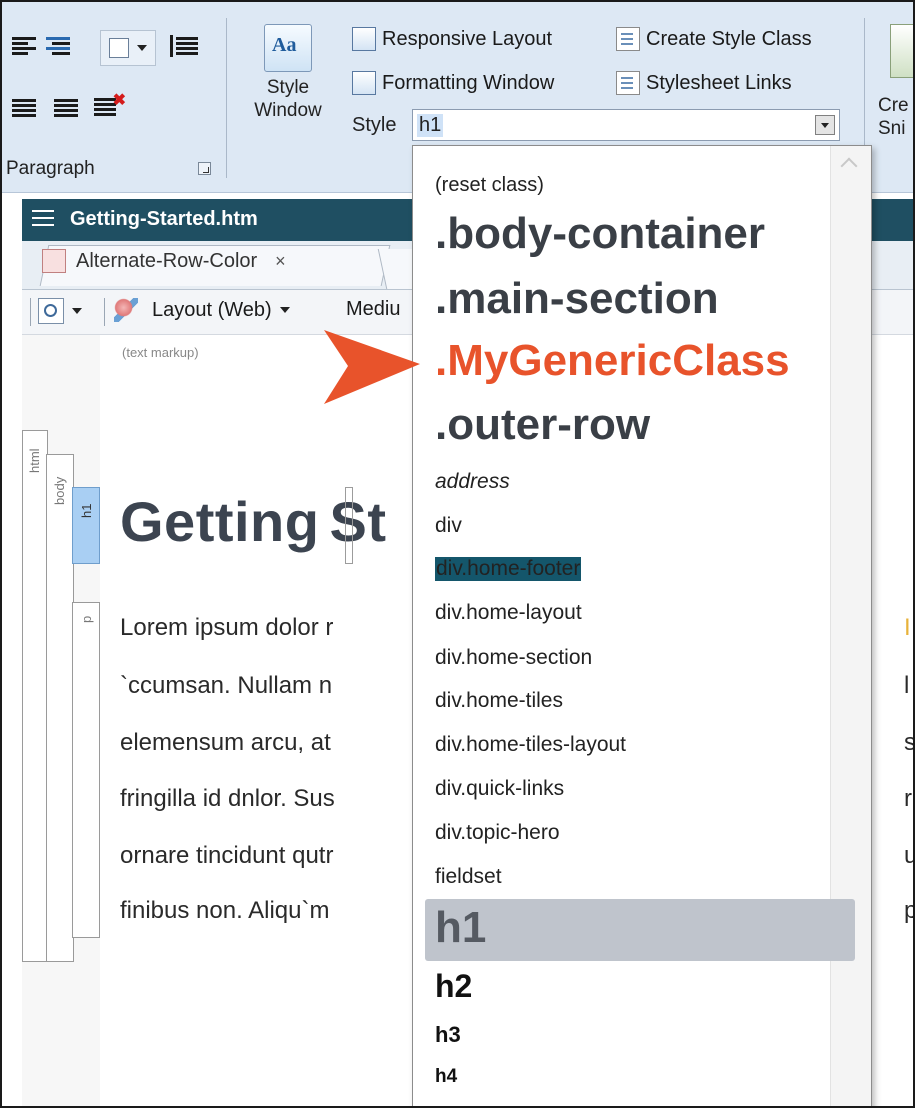  What do you see at coordinates (907, 627) in the screenshot?
I see `paragraph-right-fragment: I` at bounding box center [907, 627].